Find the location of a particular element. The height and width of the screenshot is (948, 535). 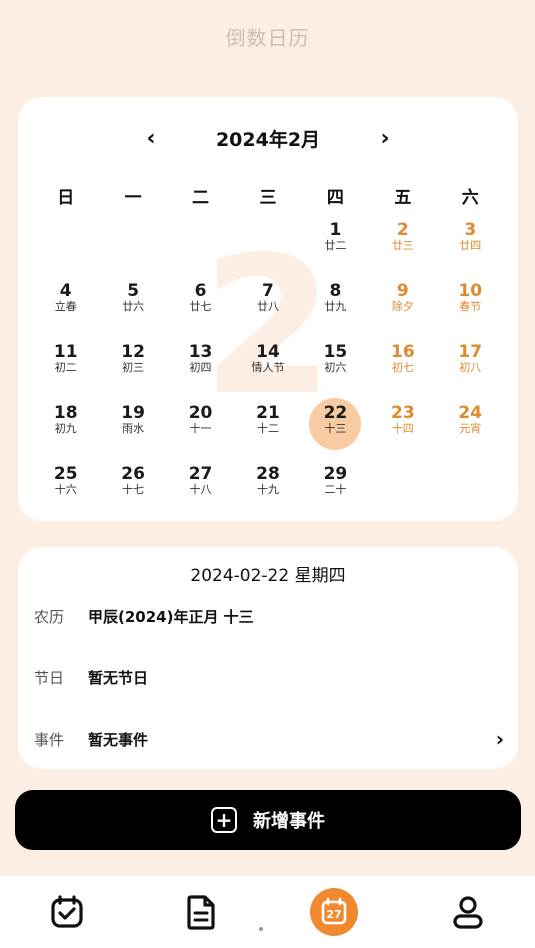

lunar-day-label: 春节 is located at coordinates (470, 306).